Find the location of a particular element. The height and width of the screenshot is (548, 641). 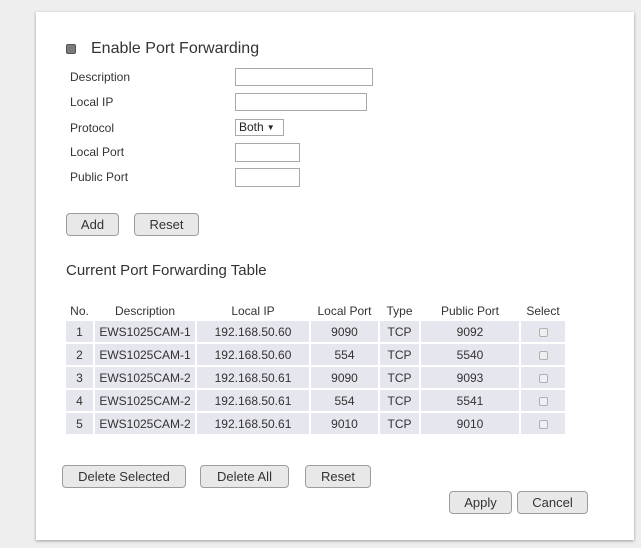

description-label: Description is located at coordinates (100, 77).